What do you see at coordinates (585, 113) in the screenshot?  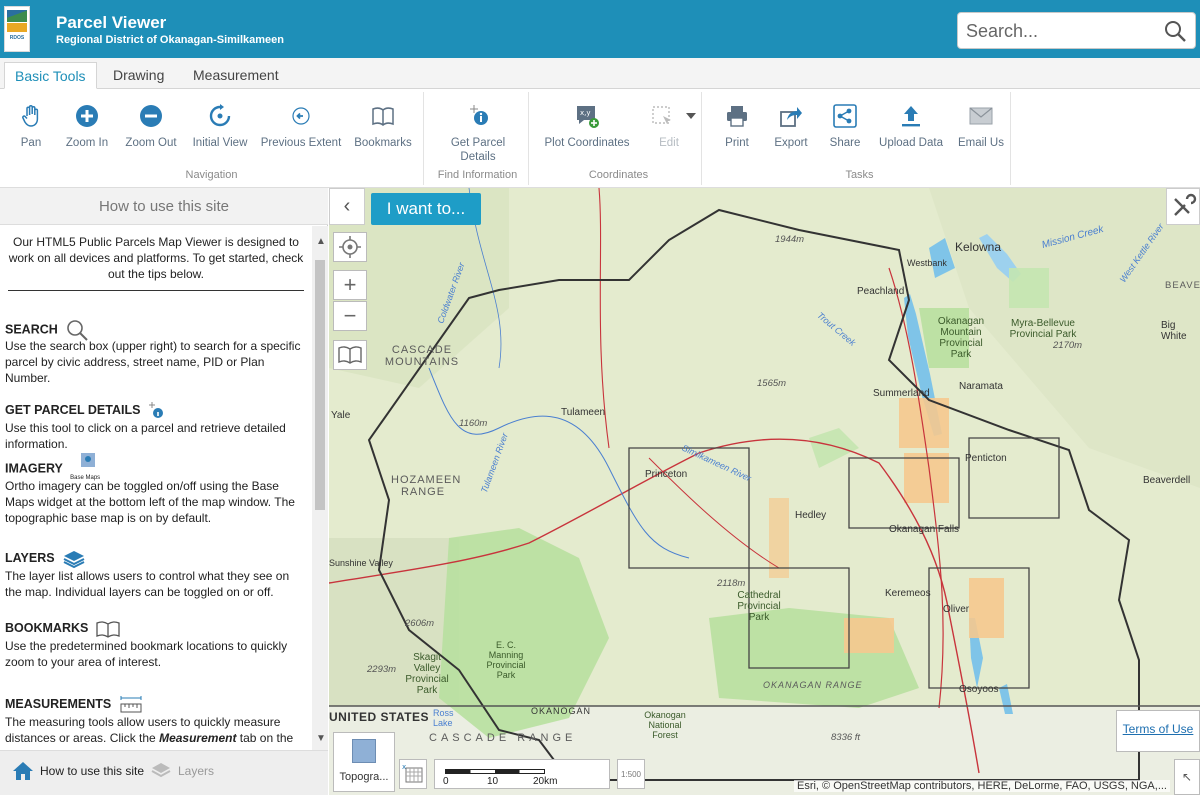 I see `svg-text: x,y` at bounding box center [585, 113].